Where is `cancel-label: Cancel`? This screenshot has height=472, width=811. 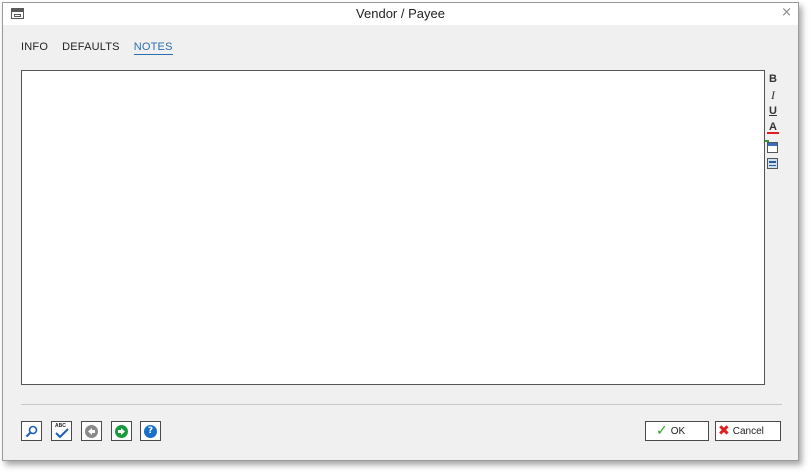 cancel-label: Cancel is located at coordinates (748, 431).